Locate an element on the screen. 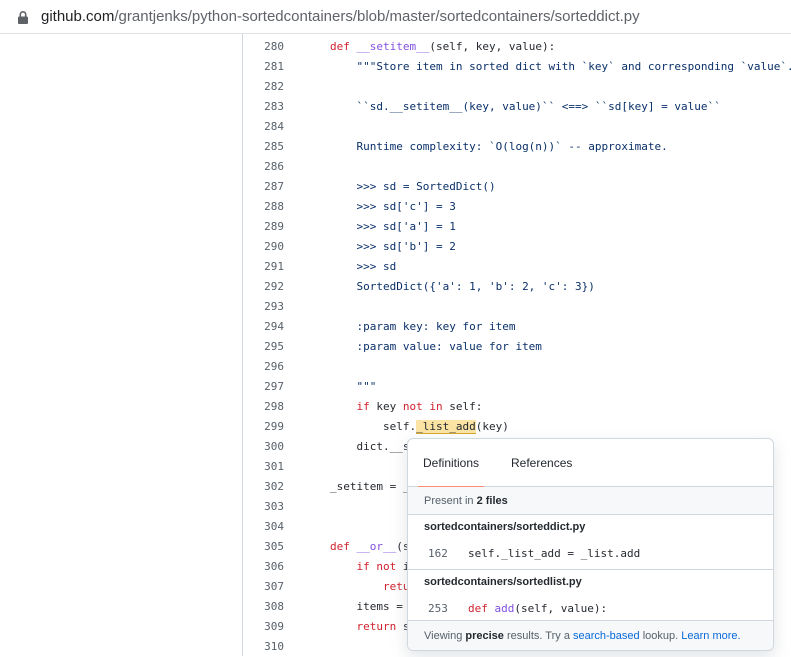 The image size is (791, 657). line-number: 296 is located at coordinates (264, 367).